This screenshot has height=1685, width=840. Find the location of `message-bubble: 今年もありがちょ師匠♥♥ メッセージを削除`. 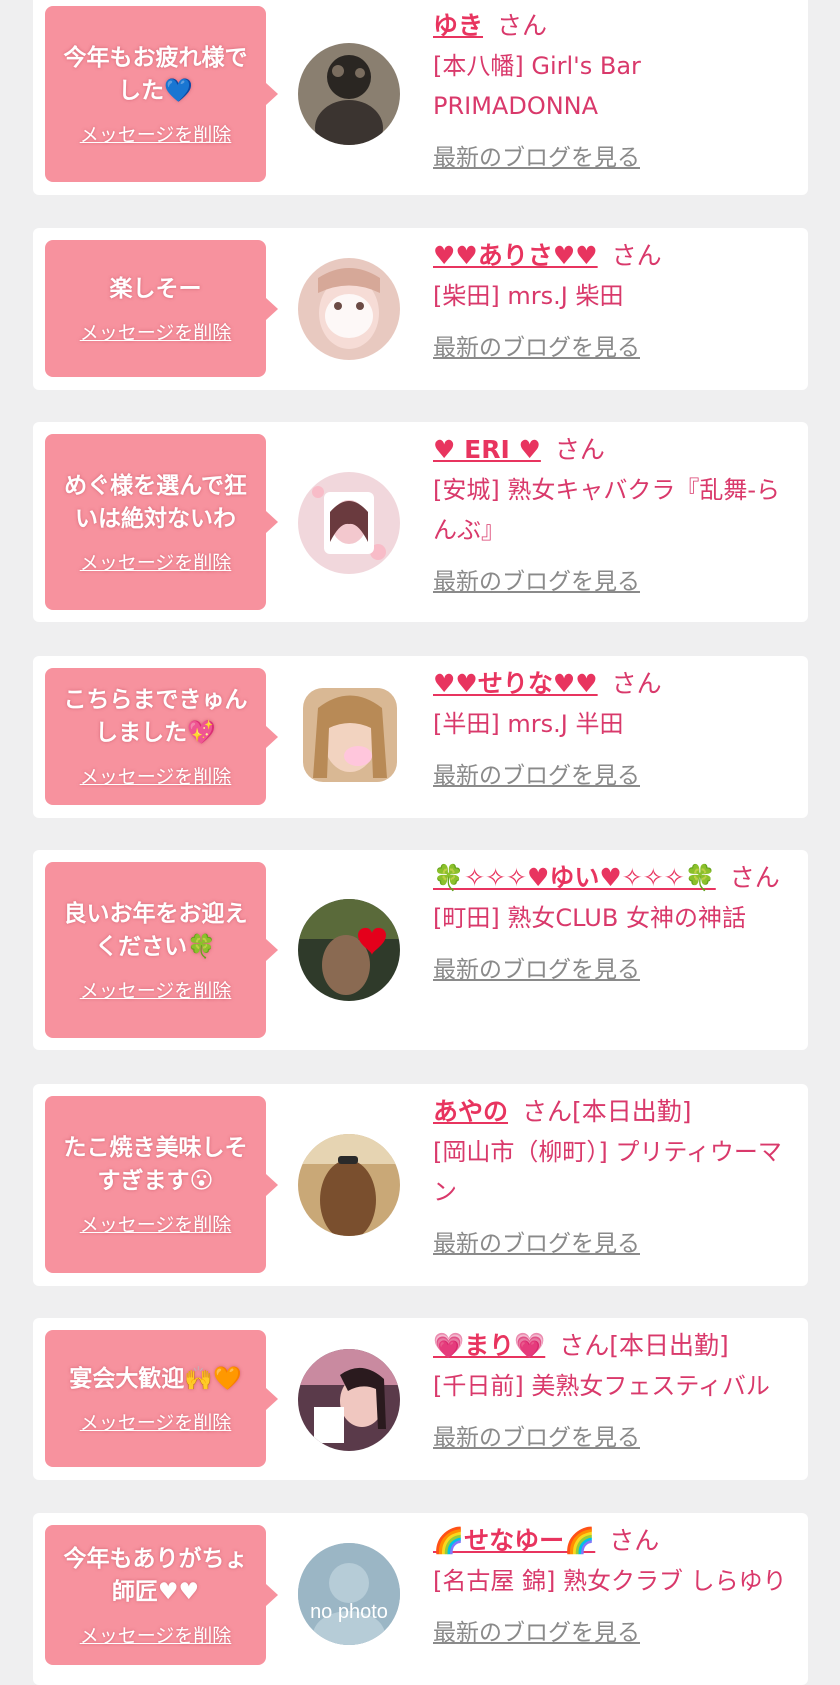

message-bubble: 今年もありがちょ師匠♥♥ メッセージを削除 is located at coordinates (161, 1595).